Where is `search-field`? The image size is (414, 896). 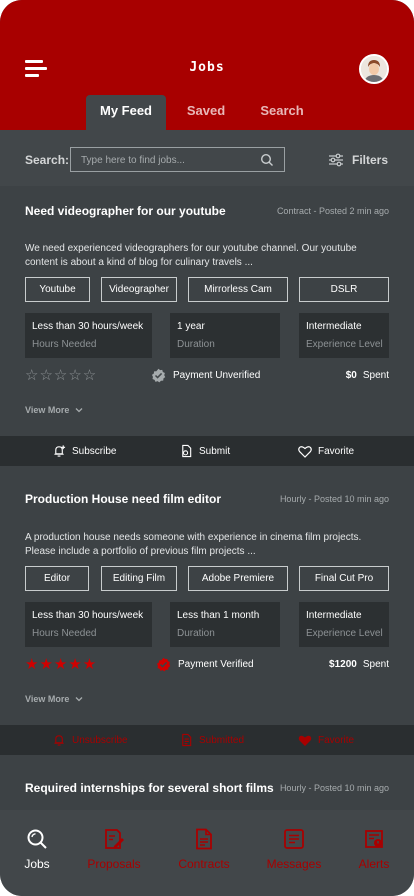
search-field is located at coordinates (177, 159).